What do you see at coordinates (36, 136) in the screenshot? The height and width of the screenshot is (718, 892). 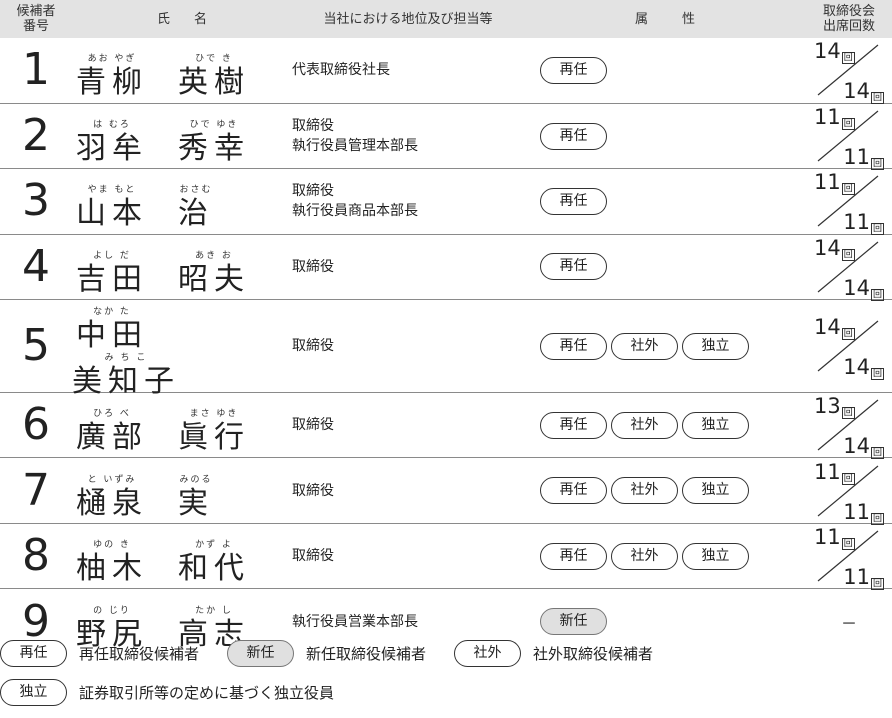 I see `candidate-number: 2` at bounding box center [36, 136].